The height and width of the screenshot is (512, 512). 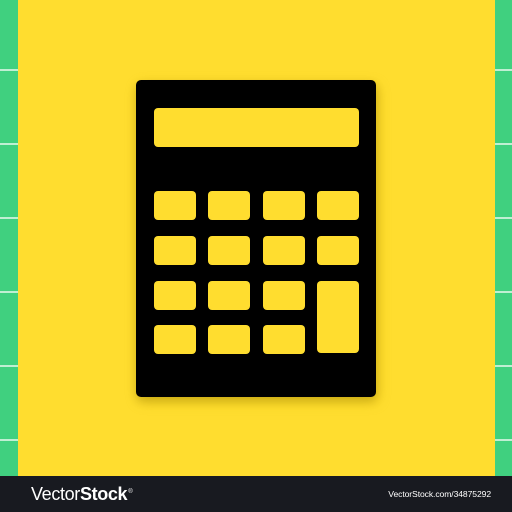 What do you see at coordinates (256, 127) in the screenshot?
I see `calculator-display-icon` at bounding box center [256, 127].